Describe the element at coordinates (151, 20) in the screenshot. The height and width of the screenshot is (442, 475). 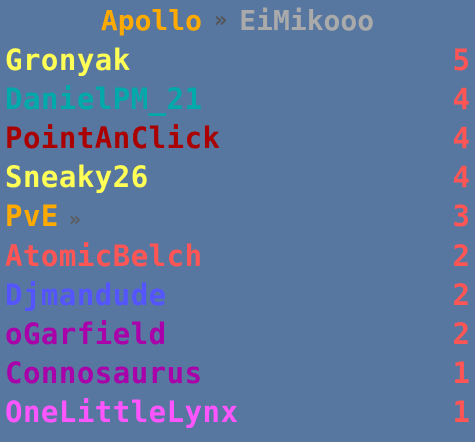
I see `title-server-name: Apollo` at that location.